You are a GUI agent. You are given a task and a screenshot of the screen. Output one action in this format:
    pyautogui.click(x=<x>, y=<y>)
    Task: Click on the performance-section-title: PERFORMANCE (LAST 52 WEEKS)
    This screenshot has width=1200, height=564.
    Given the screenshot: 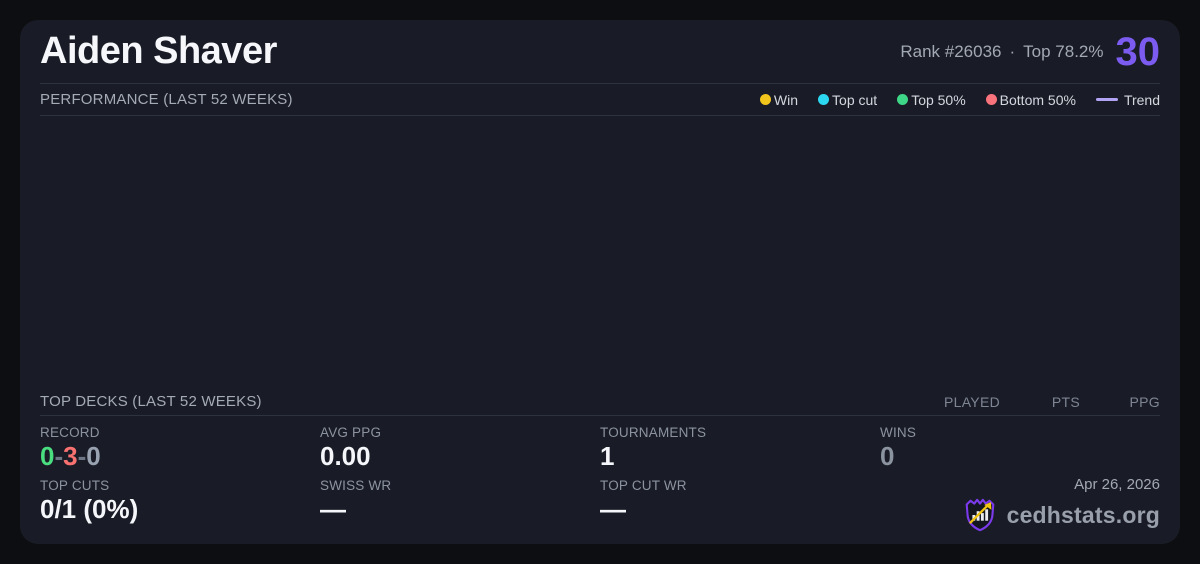 What is the action you would take?
    pyautogui.click(x=166, y=99)
    